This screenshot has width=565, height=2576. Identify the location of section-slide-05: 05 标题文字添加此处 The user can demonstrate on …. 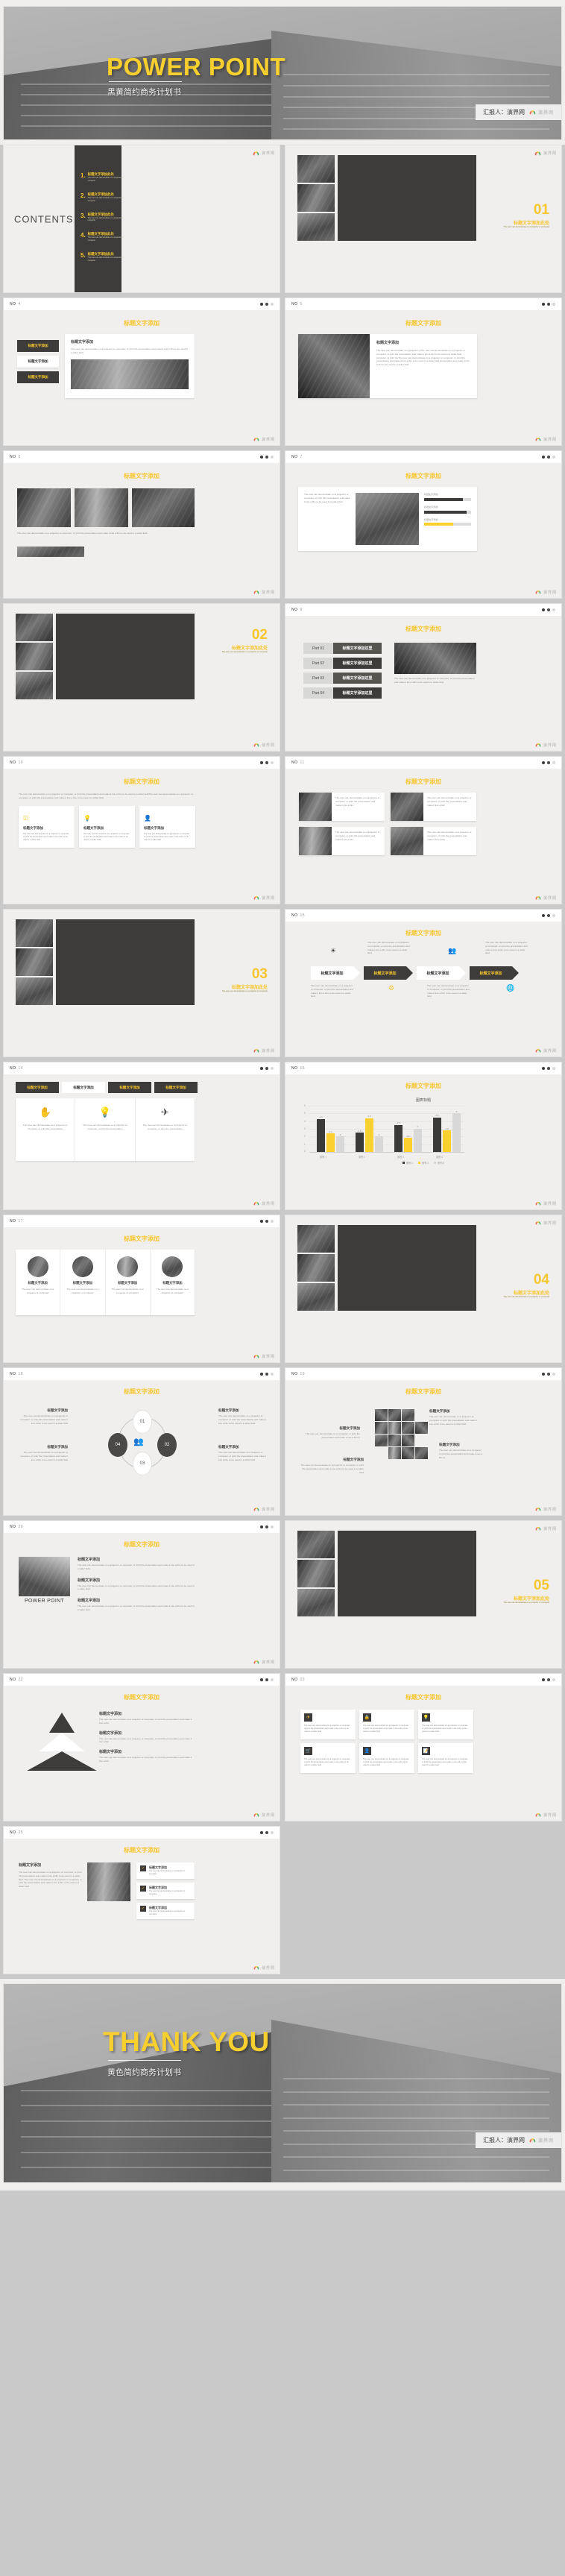
(423, 1594).